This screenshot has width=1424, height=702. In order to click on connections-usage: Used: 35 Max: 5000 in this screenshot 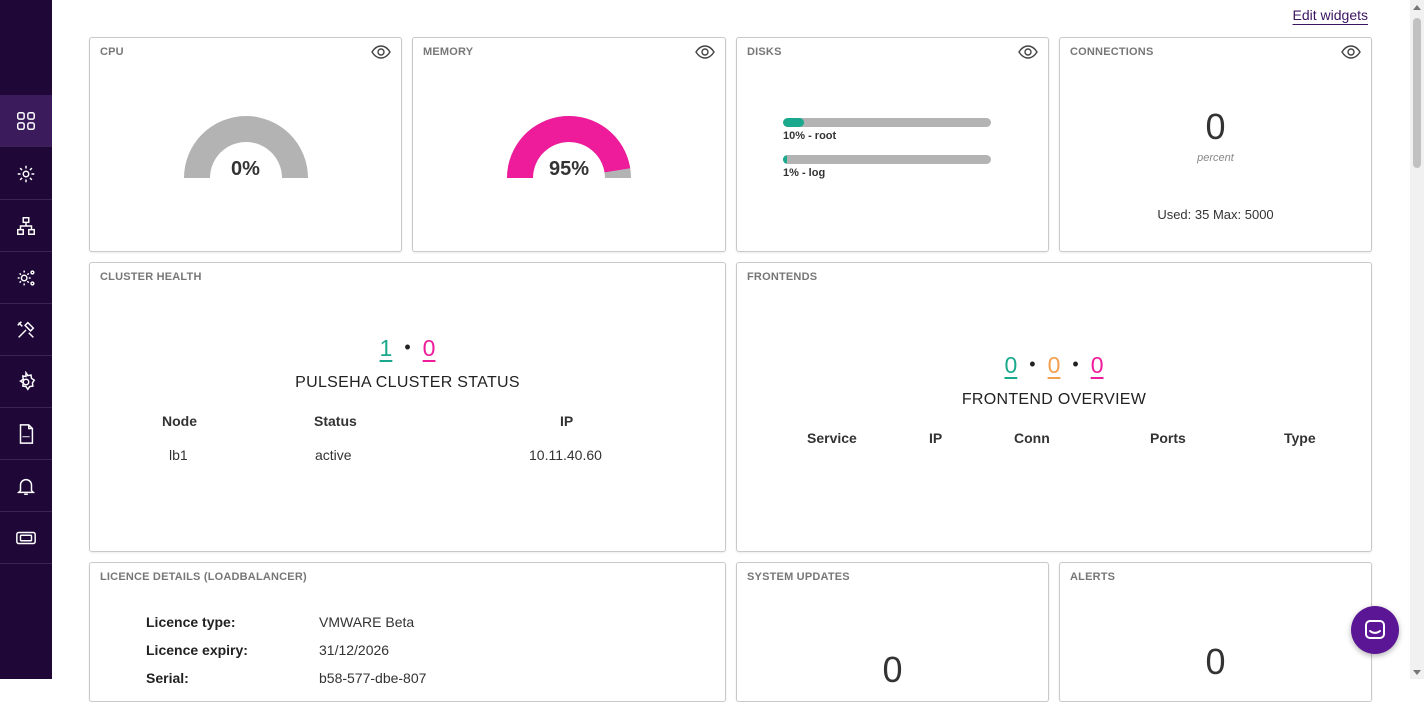, I will do `click(1215, 214)`.